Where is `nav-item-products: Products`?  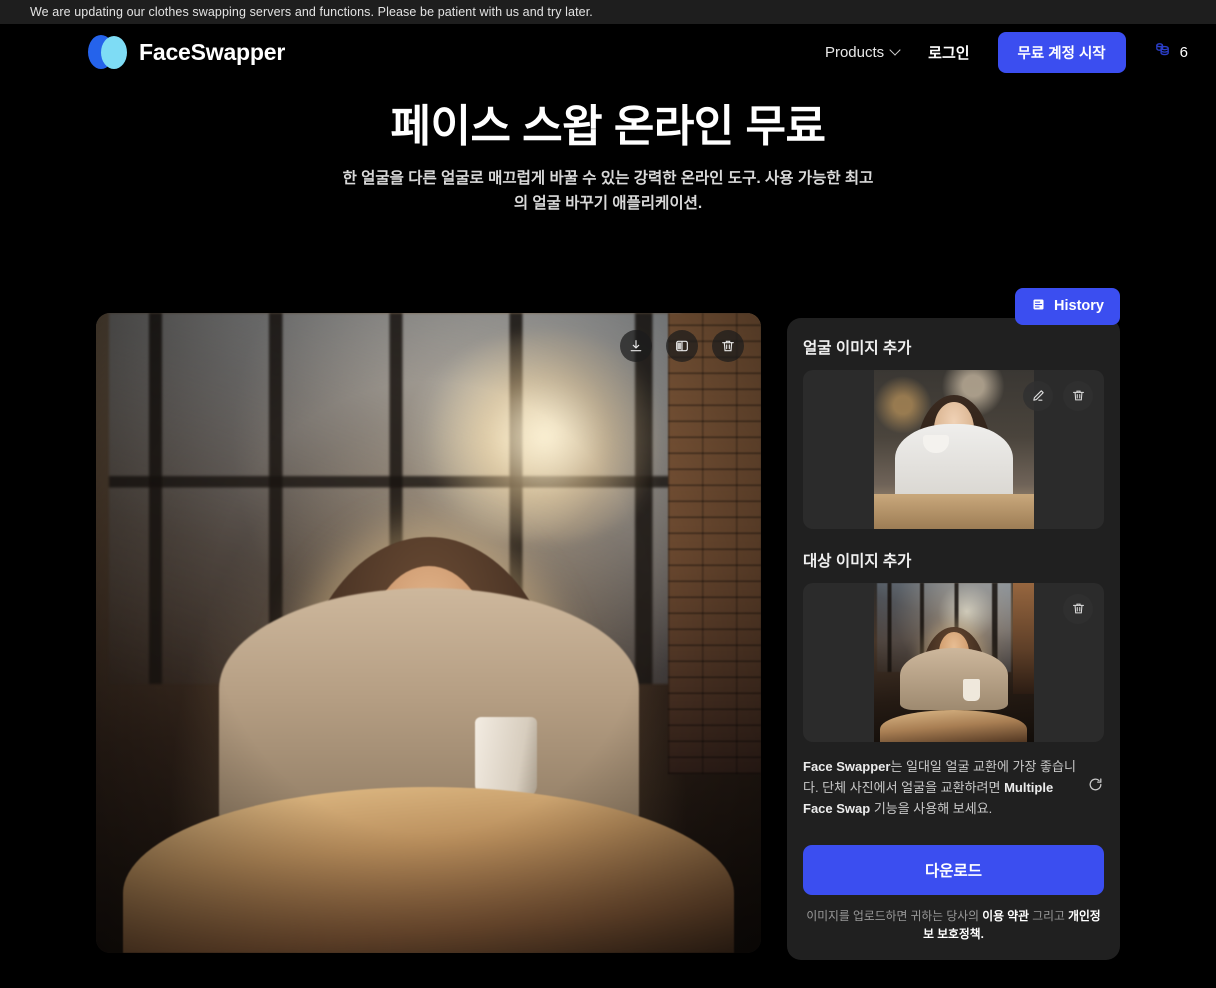
nav-item-products: Products is located at coordinates (862, 52).